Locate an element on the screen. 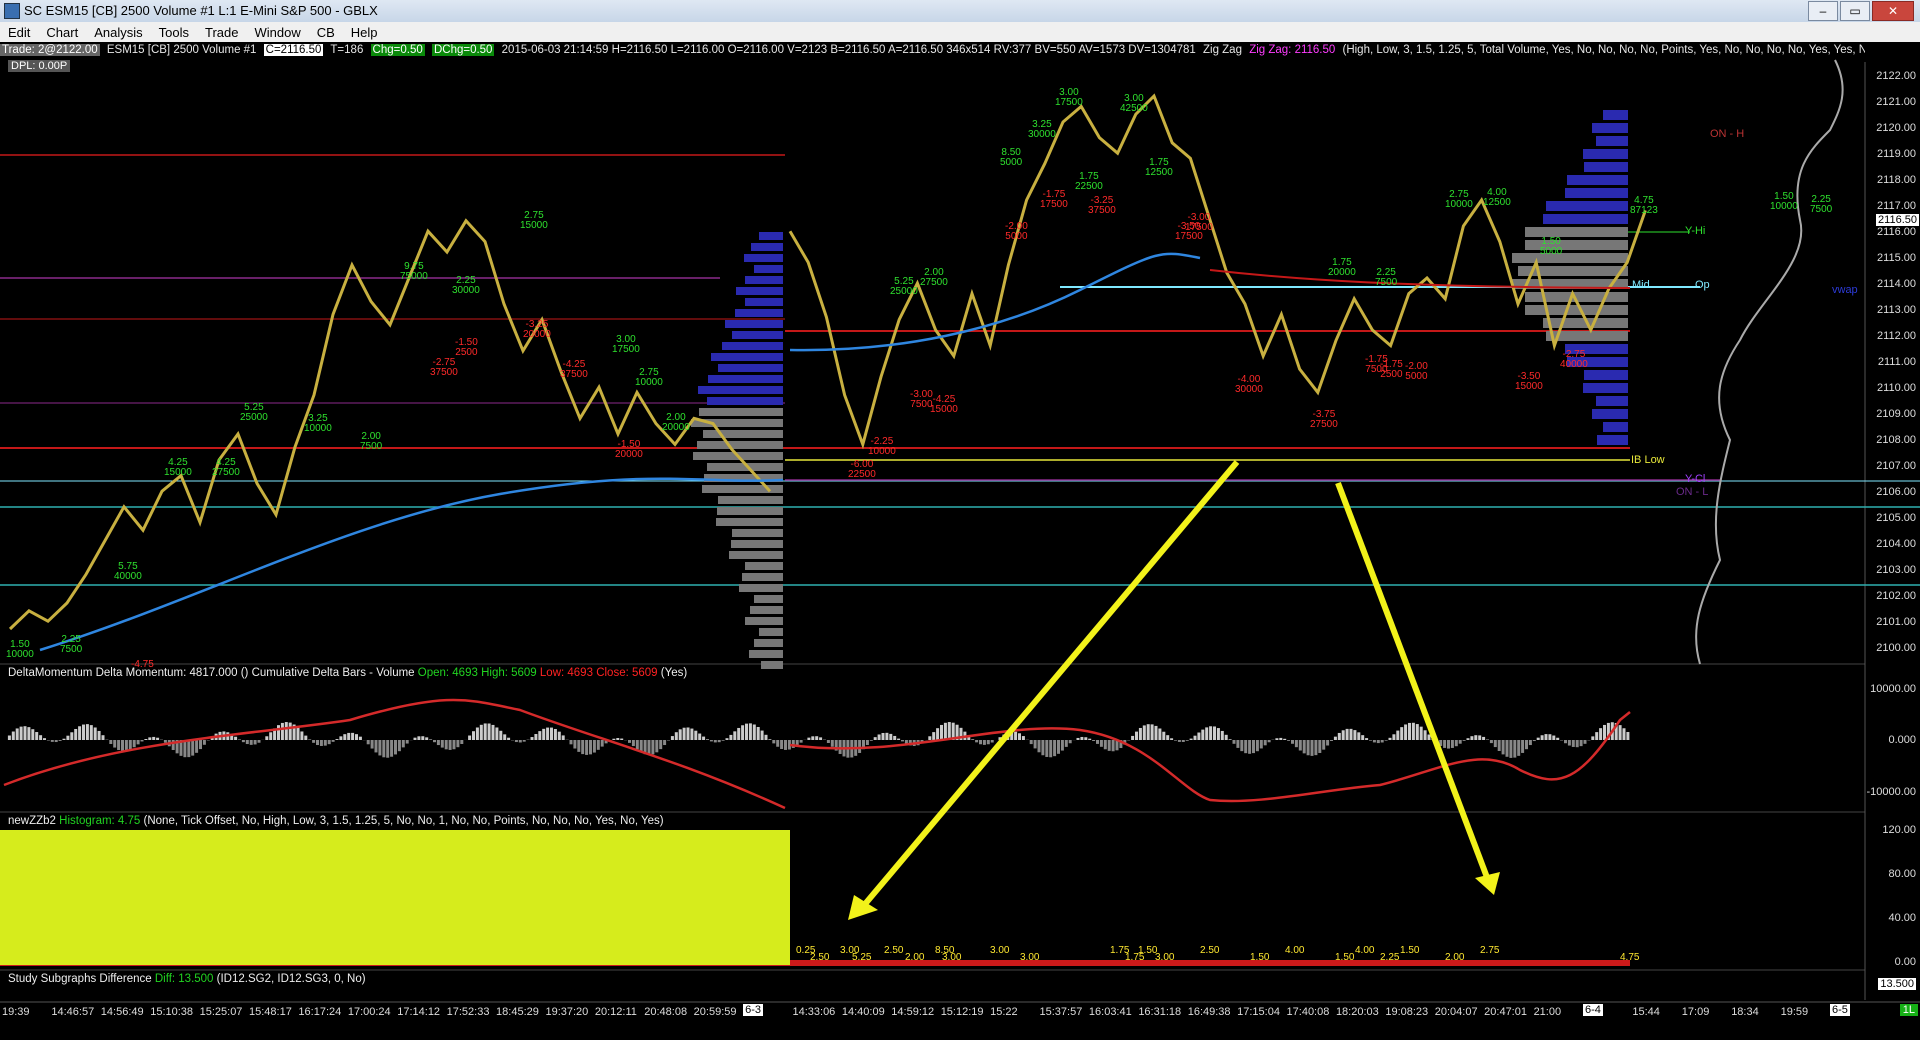  zigzag-swing-label: -1.50 2500 is located at coordinates (466, 348).